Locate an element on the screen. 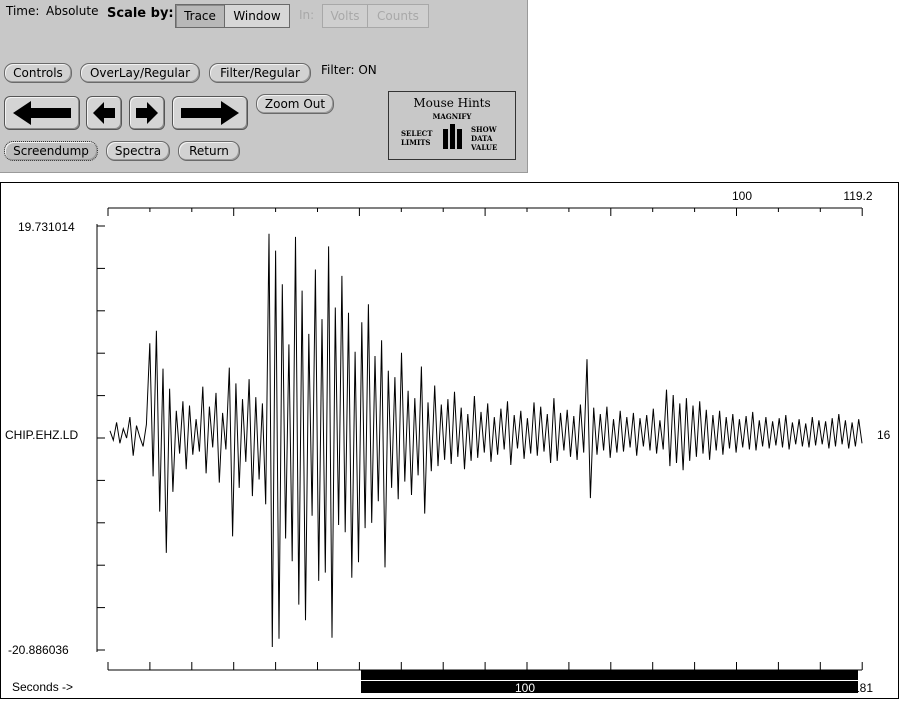 This screenshot has height=704, width=900. big-right-arrow-icon is located at coordinates (210, 113).